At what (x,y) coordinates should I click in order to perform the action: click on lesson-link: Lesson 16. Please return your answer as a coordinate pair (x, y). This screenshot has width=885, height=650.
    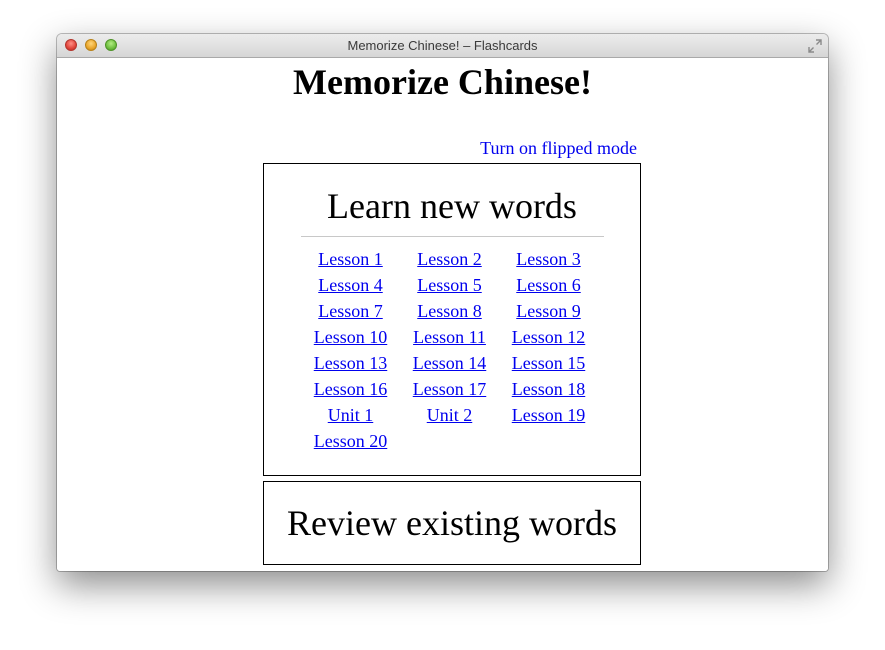
    Looking at the image, I should click on (350, 389).